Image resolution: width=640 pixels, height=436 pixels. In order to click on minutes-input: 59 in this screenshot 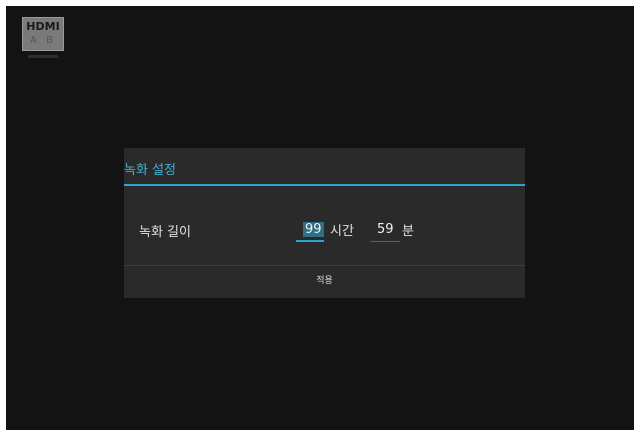, I will do `click(386, 229)`.